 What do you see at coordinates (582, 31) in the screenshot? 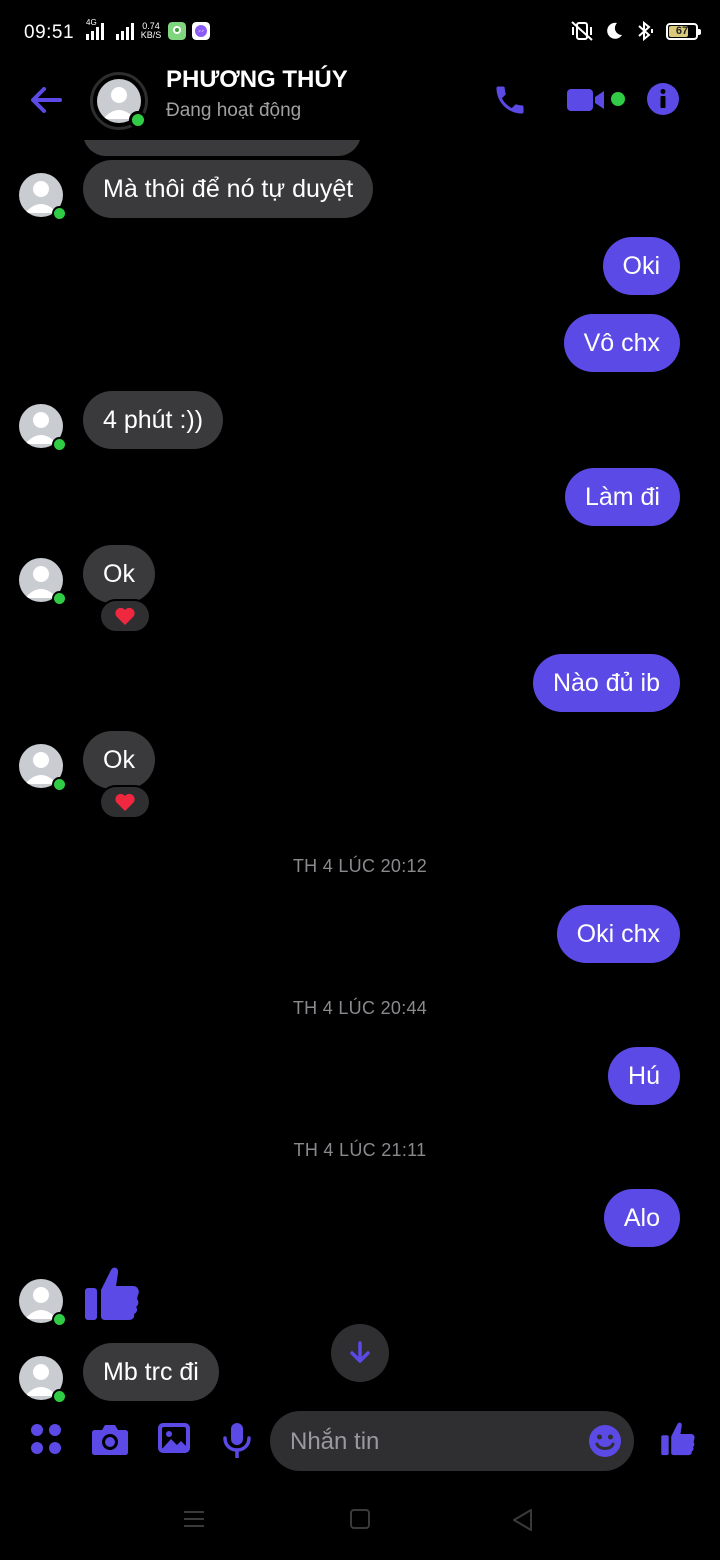
I see `vibrate-off-icon` at bounding box center [582, 31].